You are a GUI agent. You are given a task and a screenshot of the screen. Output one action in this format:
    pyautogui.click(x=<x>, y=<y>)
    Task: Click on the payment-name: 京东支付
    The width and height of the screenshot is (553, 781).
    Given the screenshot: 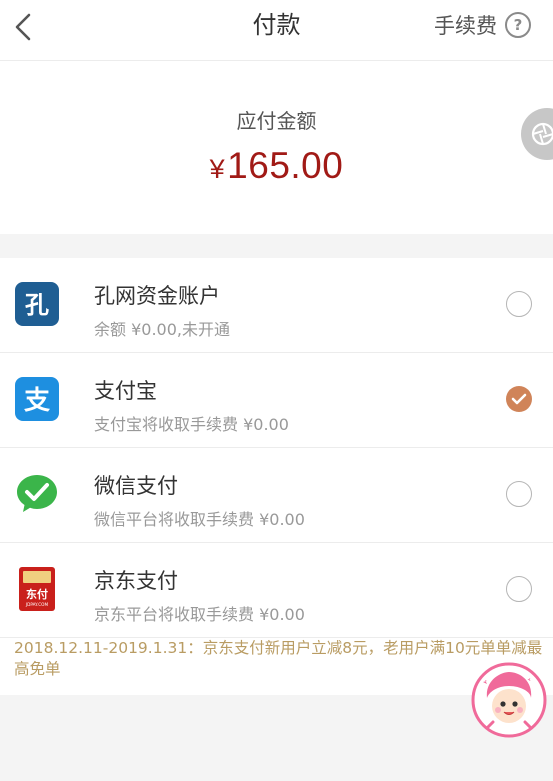 What is the action you would take?
    pyautogui.click(x=136, y=581)
    